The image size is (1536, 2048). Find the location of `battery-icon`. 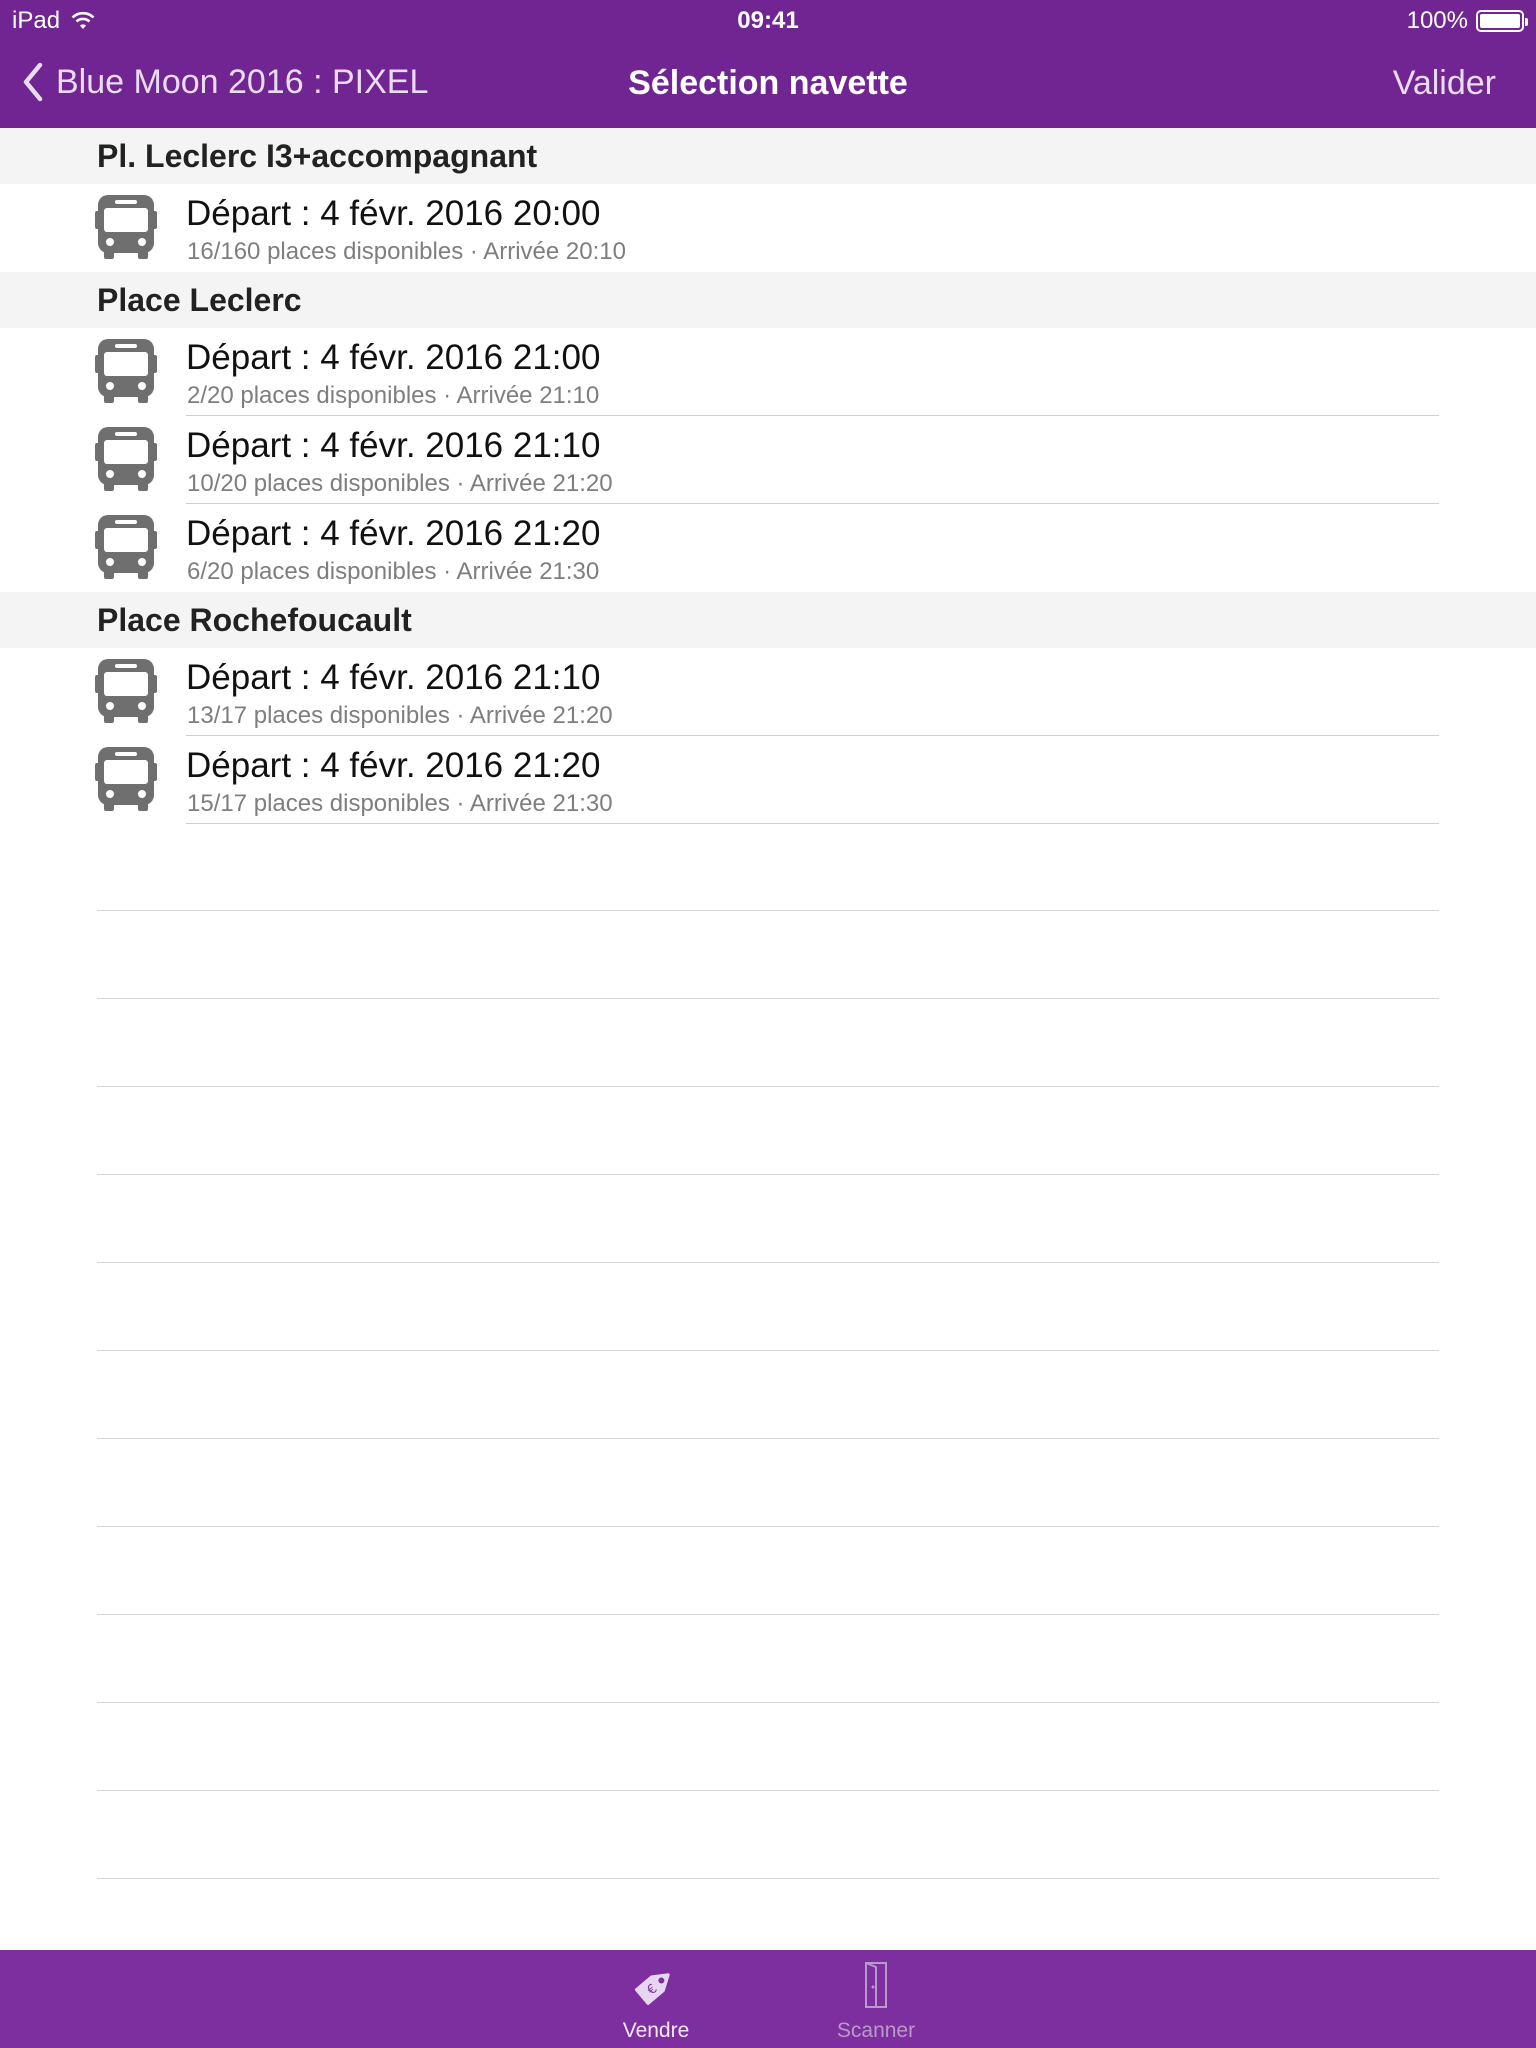

battery-icon is located at coordinates (1502, 21).